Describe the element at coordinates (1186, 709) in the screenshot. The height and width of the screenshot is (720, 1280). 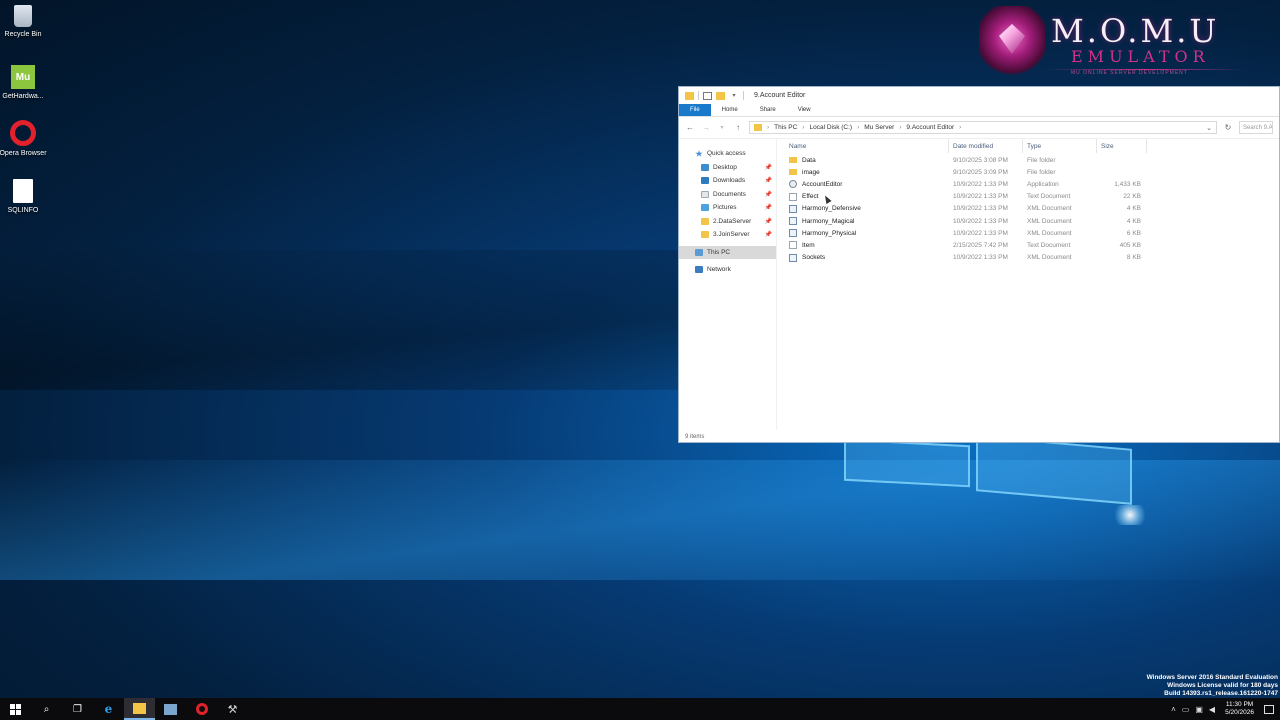
I see `folder-tray-icon: ▭` at that location.